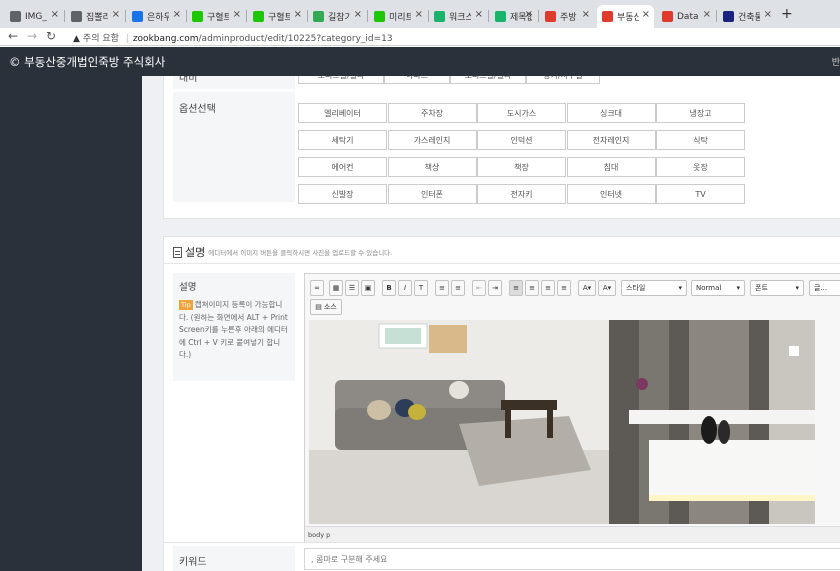 Image resolution: width=840 pixels, height=571 pixels. What do you see at coordinates (521, 194) in the screenshot?
I see `option-button: 전자키` at bounding box center [521, 194].